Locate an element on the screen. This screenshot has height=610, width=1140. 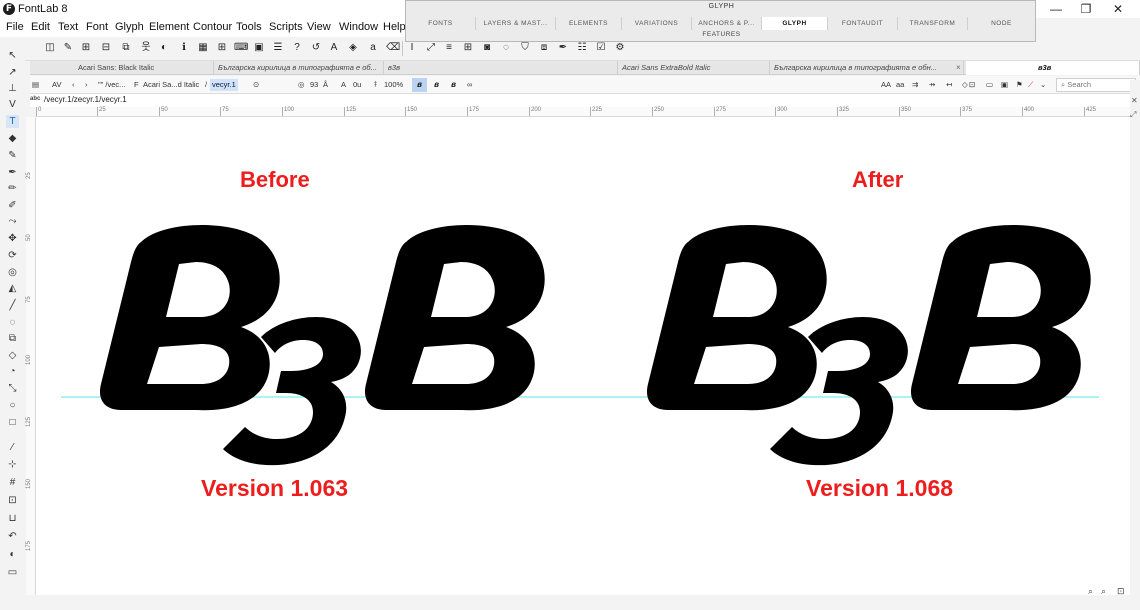
panel-tab-glyph: GLYPH is located at coordinates (795, 23).